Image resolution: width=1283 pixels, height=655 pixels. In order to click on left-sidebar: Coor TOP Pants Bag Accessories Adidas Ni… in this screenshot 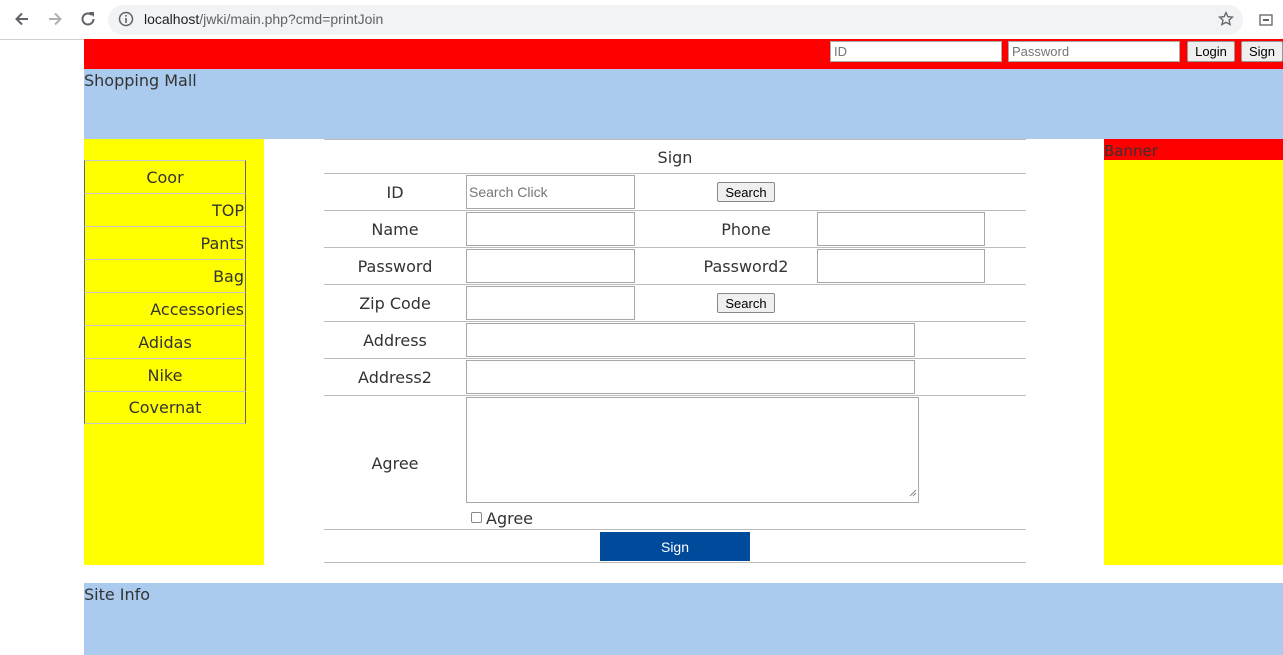, I will do `click(174, 352)`.